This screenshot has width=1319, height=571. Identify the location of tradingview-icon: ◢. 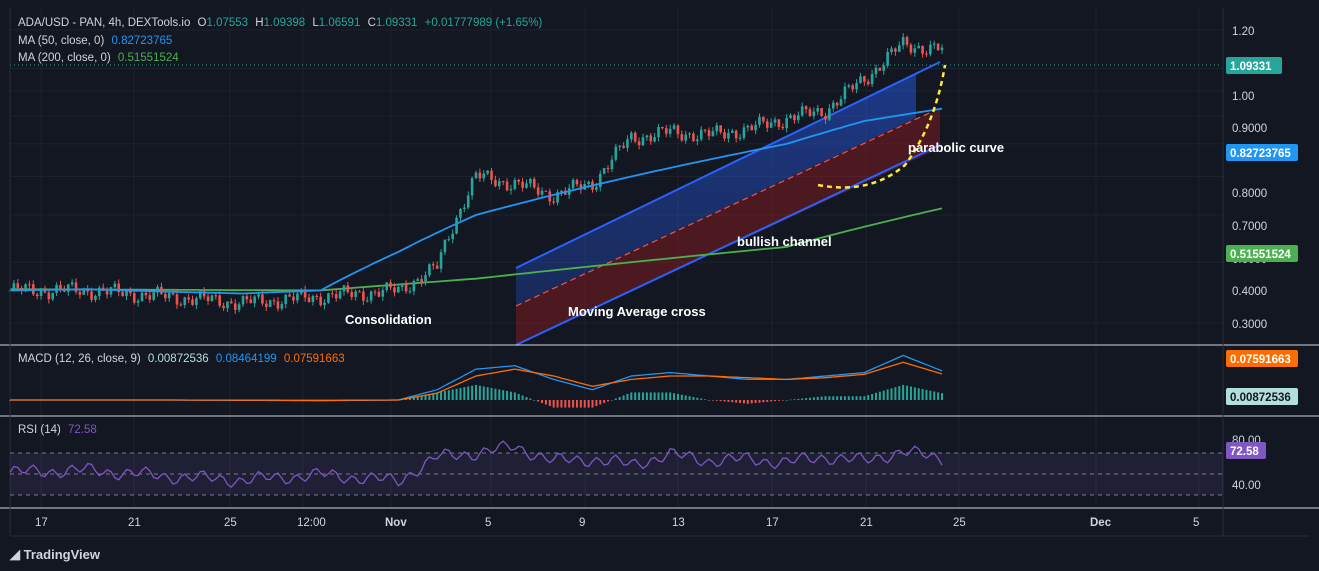
(15, 554).